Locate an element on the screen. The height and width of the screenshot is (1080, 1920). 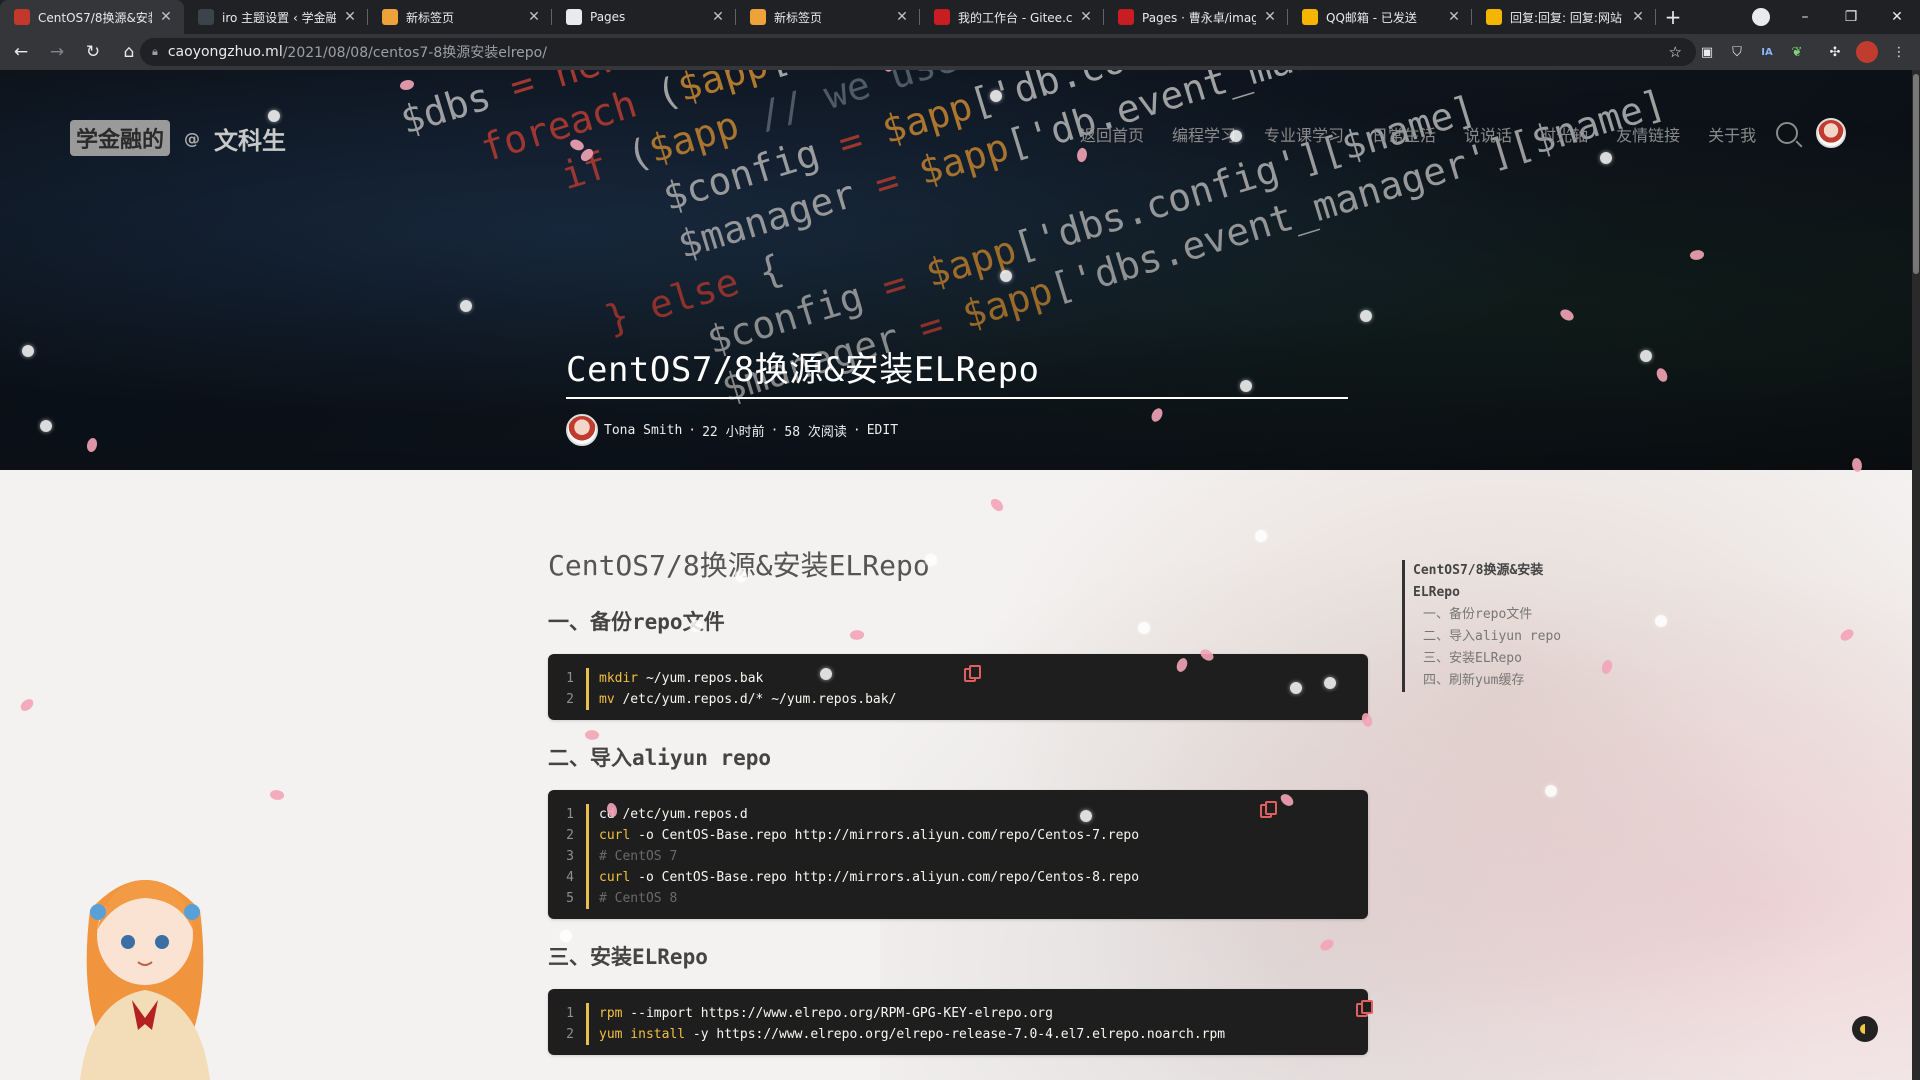
code-text: mkdir ~/yum.repos.bak is located at coordinates (674, 678).